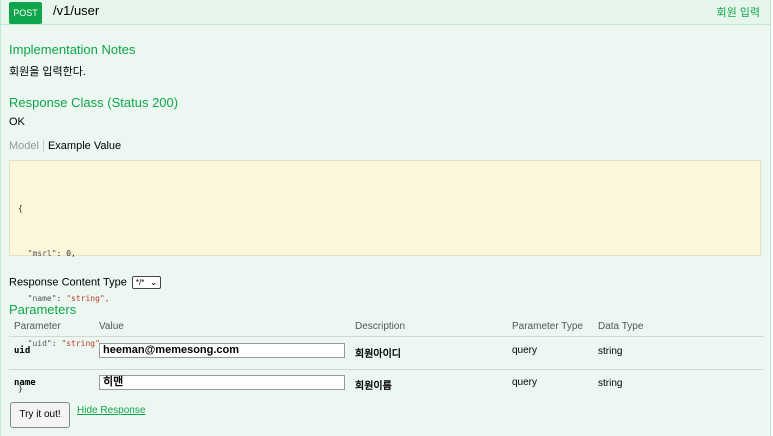  Describe the element at coordinates (111, 410) in the screenshot. I see `hide-response-link: Hide Response` at that location.